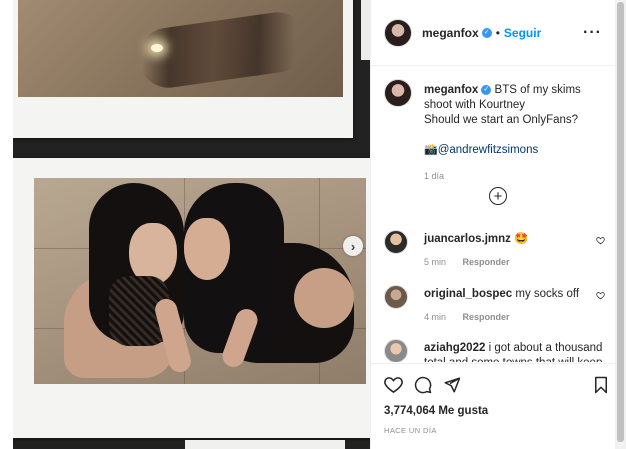 The image size is (626, 449). What do you see at coordinates (488, 150) in the screenshot?
I see `mention-link: @andrewfitzsimons` at bounding box center [488, 150].